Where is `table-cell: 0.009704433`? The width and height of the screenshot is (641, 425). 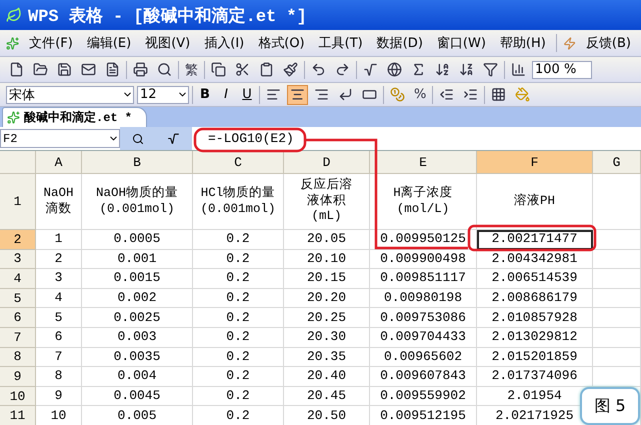 table-cell: 0.009704433 is located at coordinates (423, 338).